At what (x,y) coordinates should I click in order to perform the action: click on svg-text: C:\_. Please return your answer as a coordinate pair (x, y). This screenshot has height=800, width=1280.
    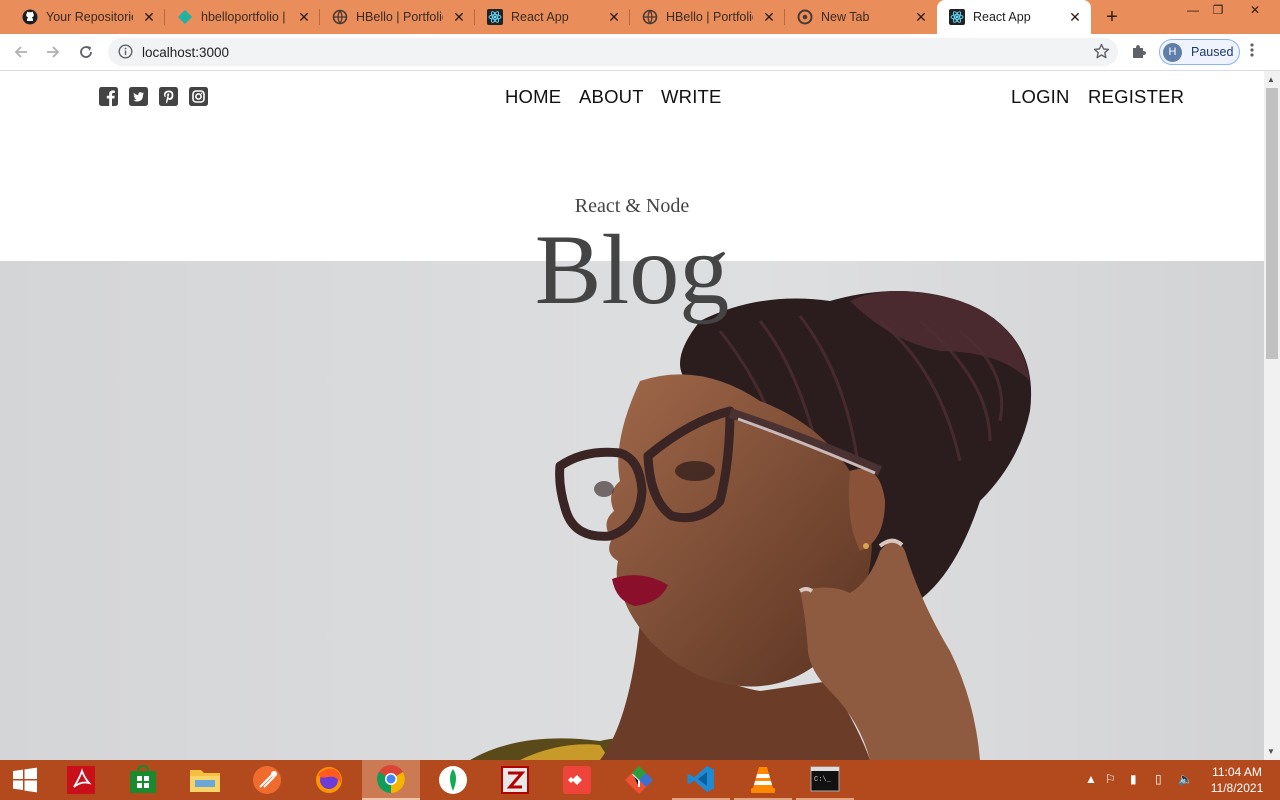
    Looking at the image, I should click on (823, 780).